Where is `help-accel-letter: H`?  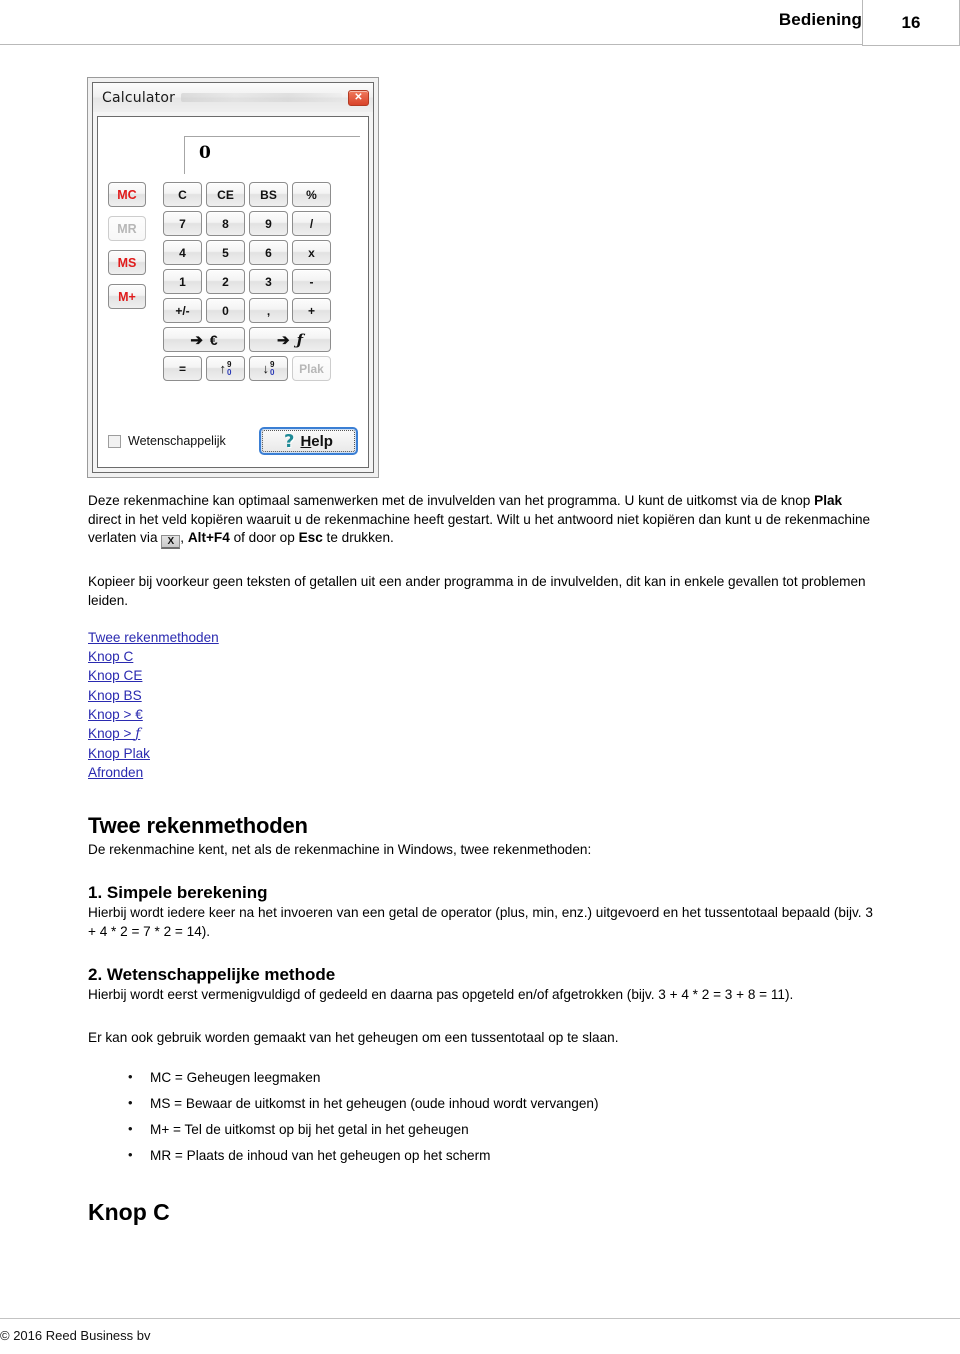 help-accel-letter: H is located at coordinates (306, 441).